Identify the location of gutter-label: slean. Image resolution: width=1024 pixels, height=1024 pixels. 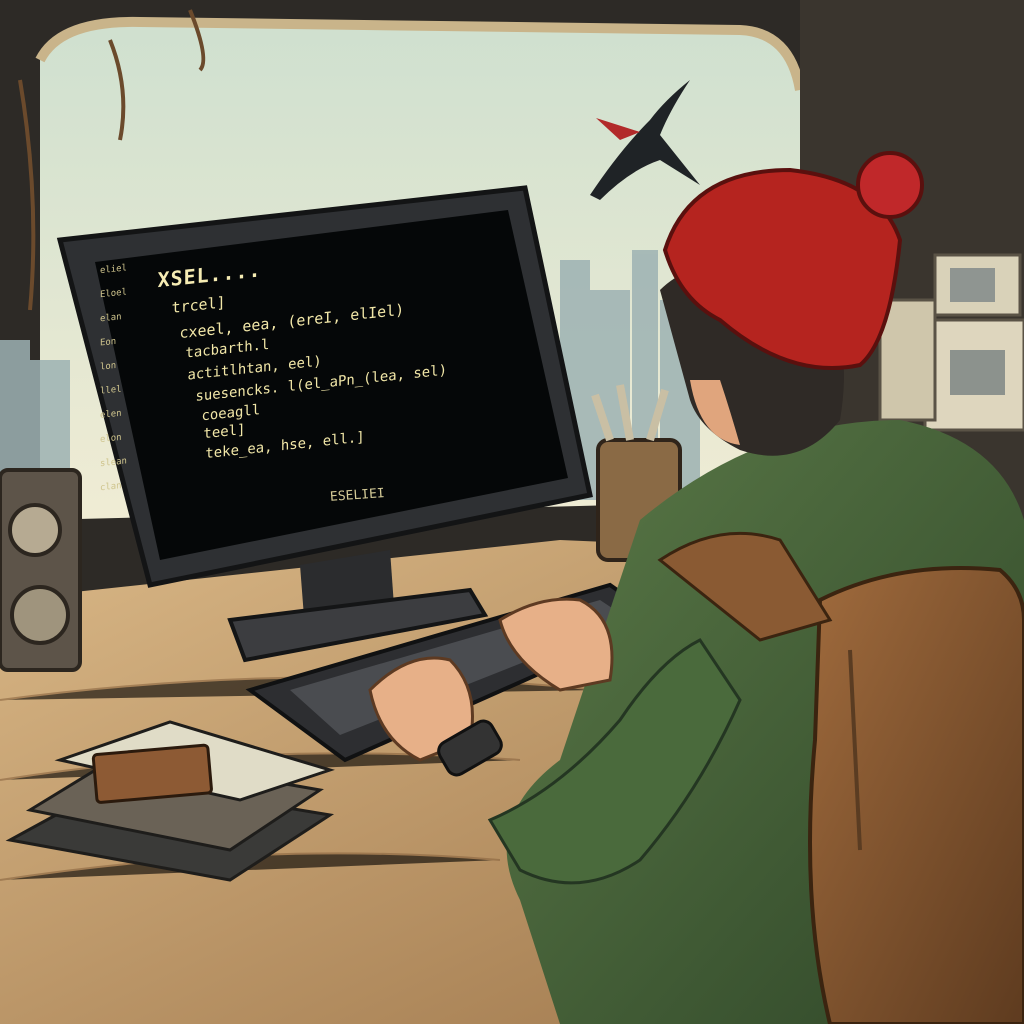
(113, 463).